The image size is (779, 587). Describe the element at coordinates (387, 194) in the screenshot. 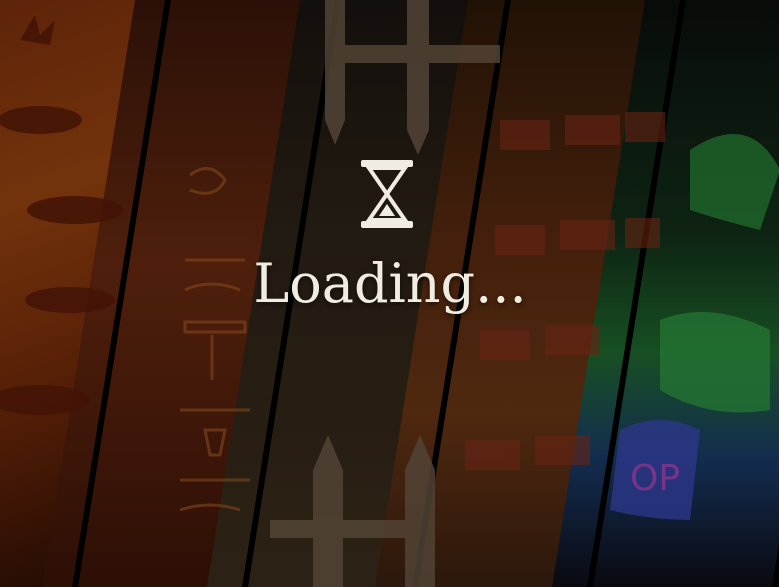

I see `hourglass-icon` at that location.